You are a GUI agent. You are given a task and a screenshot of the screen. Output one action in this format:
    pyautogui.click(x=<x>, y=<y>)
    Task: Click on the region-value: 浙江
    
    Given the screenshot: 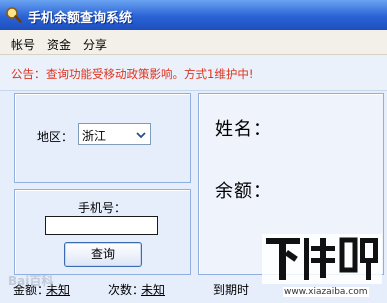 What is the action you would take?
    pyautogui.click(x=94, y=136)
    